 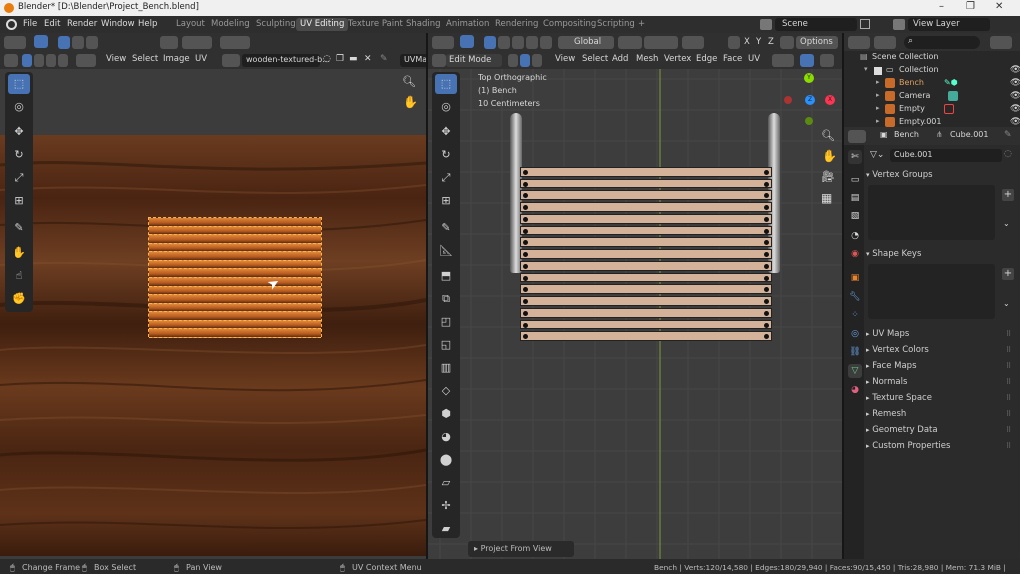 What do you see at coordinates (64, 42) in the screenshot?
I see `mode-new-icon` at bounding box center [64, 42].